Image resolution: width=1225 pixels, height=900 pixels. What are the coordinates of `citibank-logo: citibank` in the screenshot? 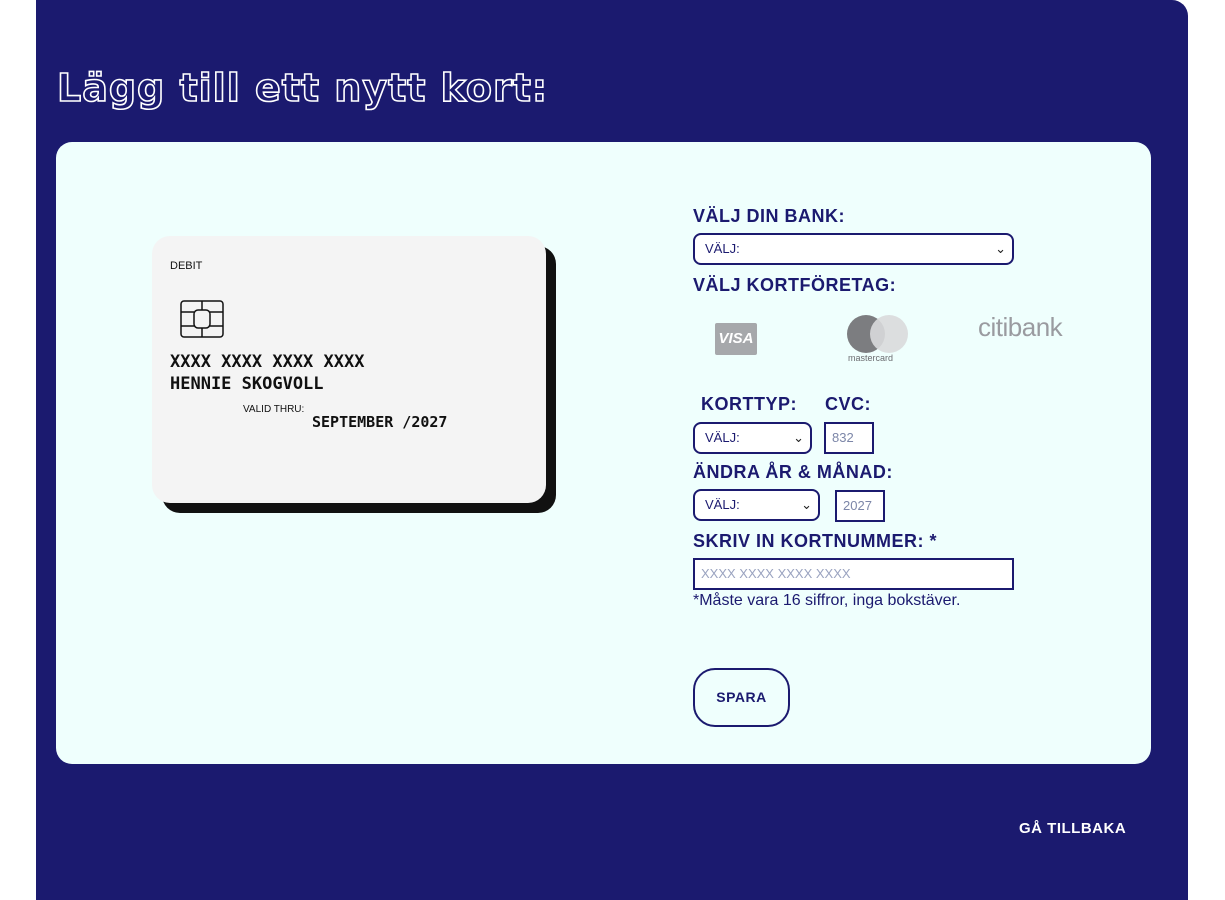 It's located at (1020, 327).